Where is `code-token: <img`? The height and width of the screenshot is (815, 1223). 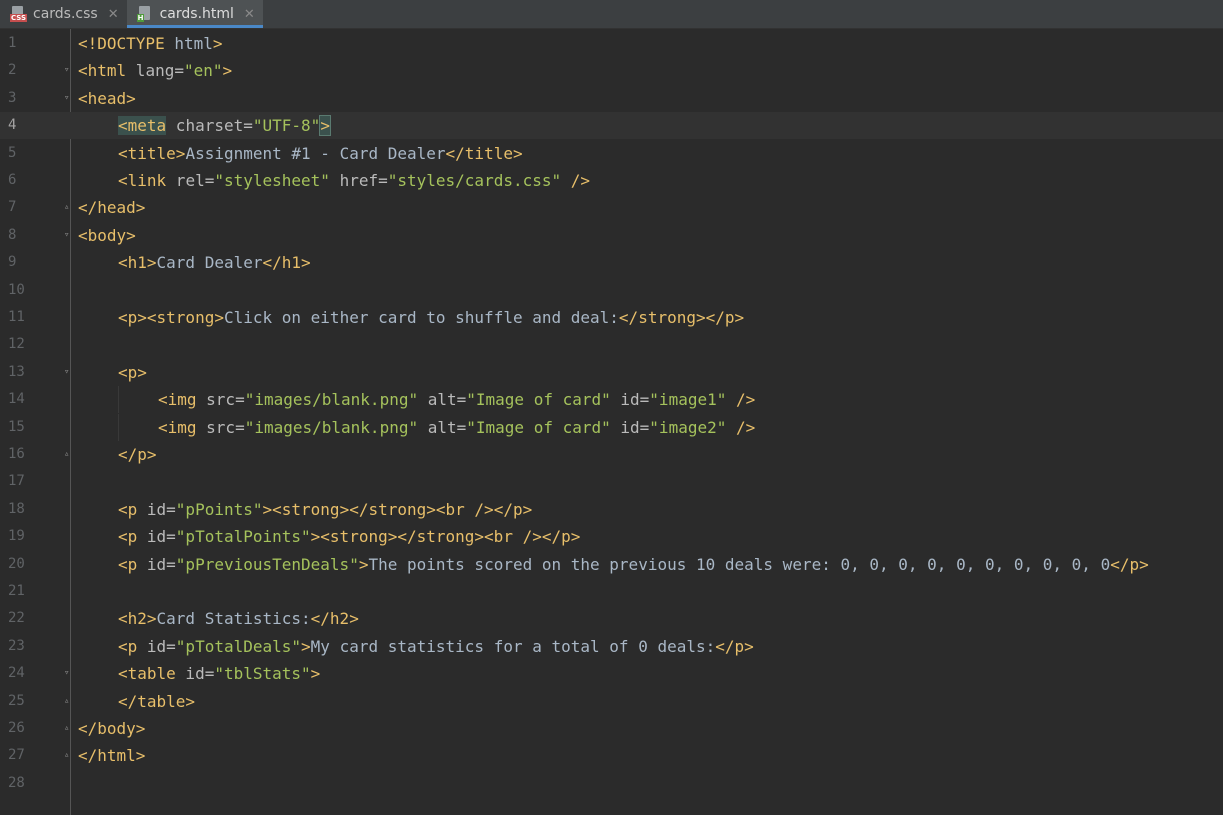
code-token: <img is located at coordinates (177, 400).